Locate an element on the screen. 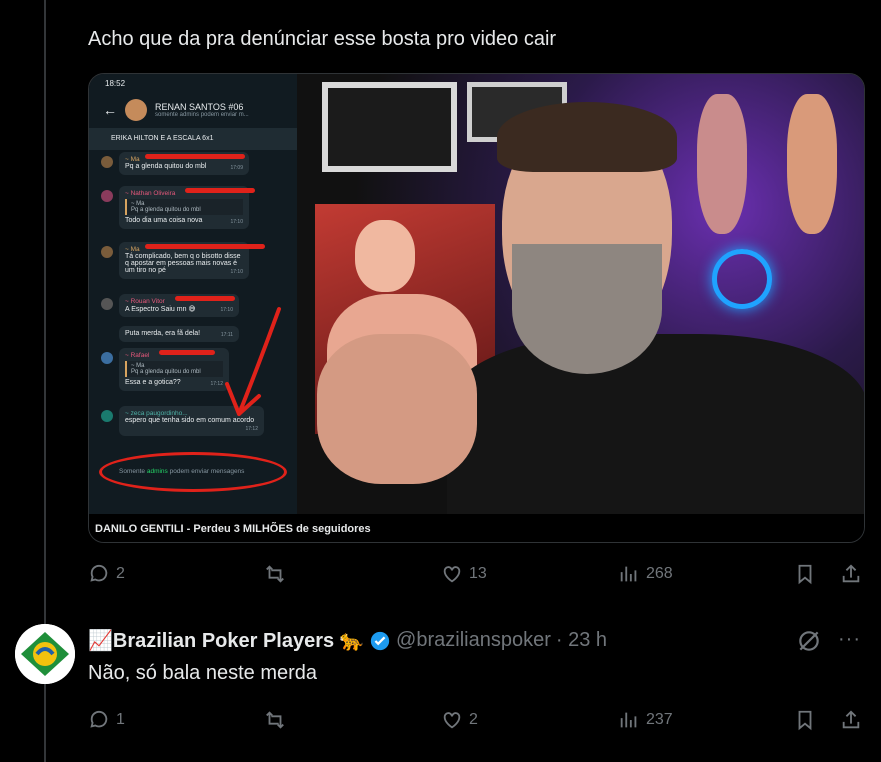 This screenshot has width=881, height=762. views-button: 268 is located at coordinates (645, 574).